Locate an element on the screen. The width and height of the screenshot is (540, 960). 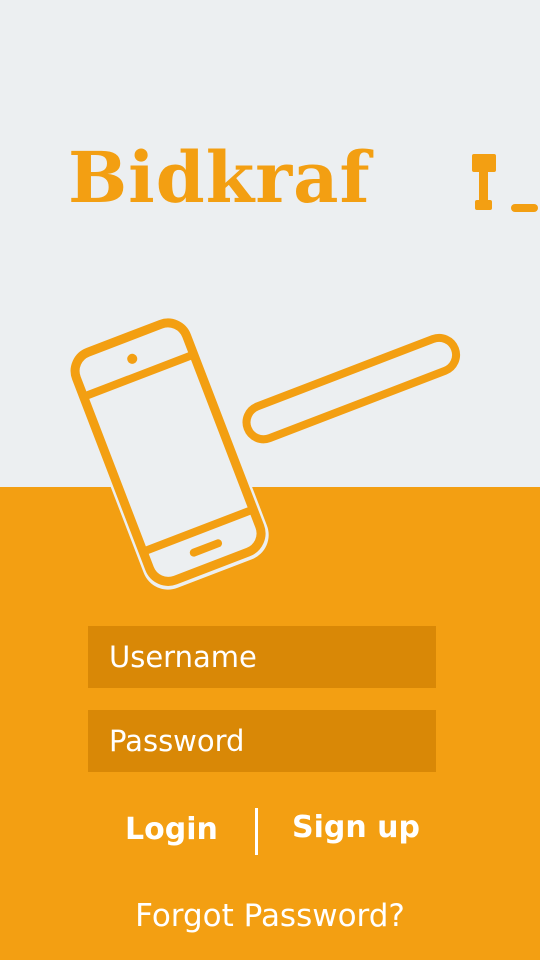
login-button: Login is located at coordinates (171, 829).